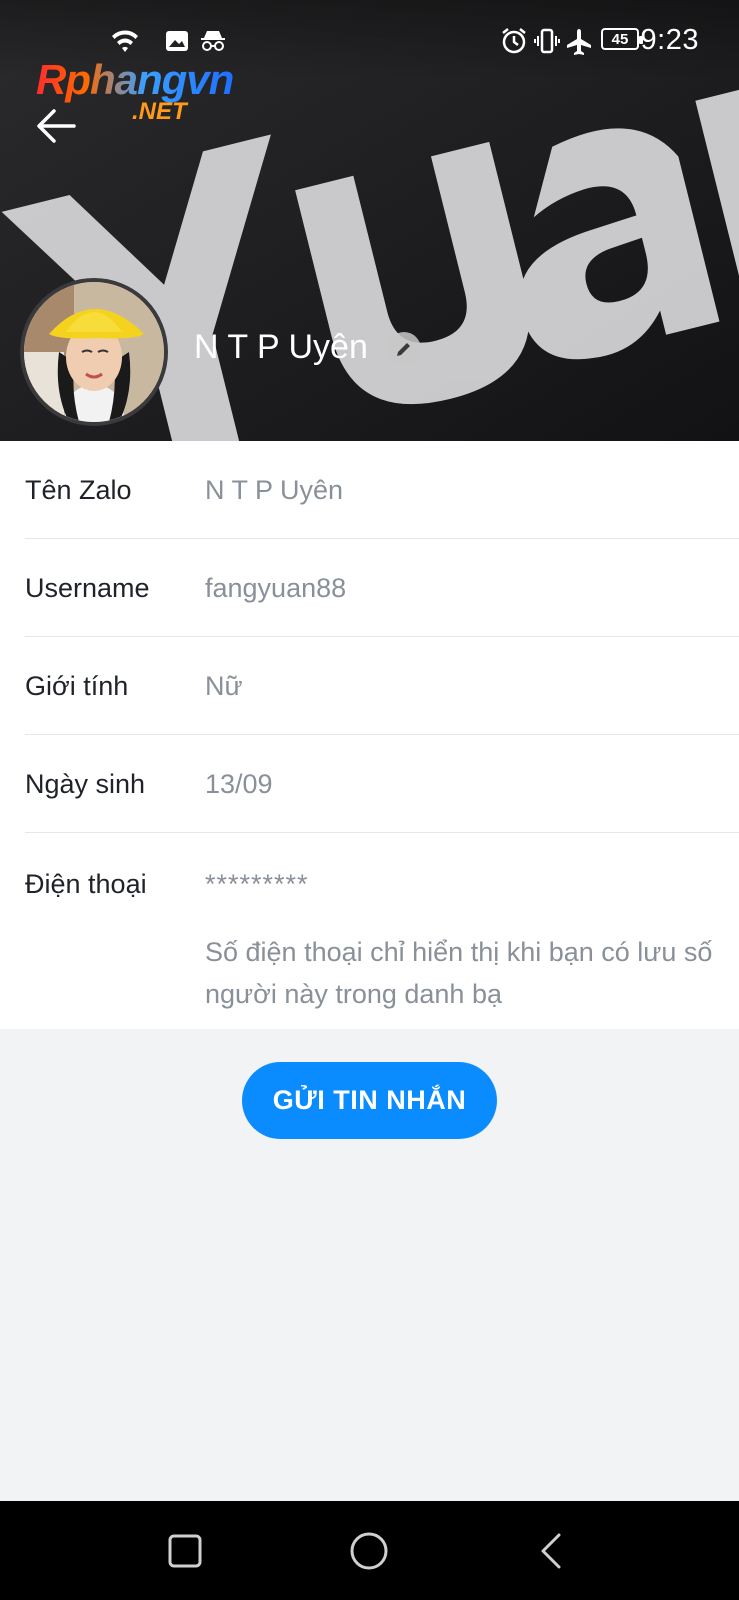 This screenshot has height=1600, width=739. Describe the element at coordinates (382, 784) in the screenshot. I see `info-row-birthday: Ngày sinh 13/09` at that location.